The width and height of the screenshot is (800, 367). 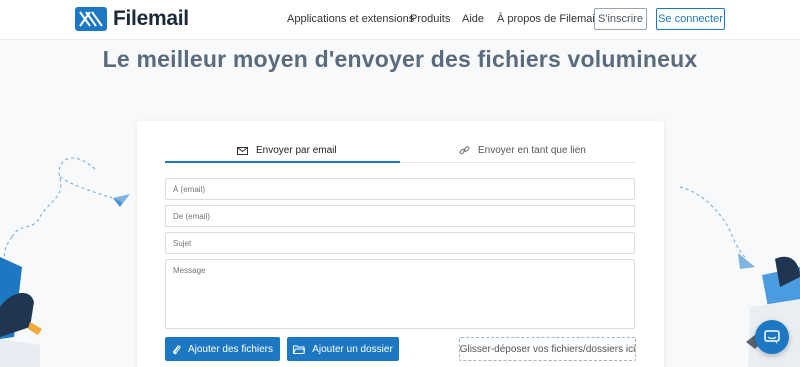 I want to click on nav-link-products: Produits, so click(x=430, y=19).